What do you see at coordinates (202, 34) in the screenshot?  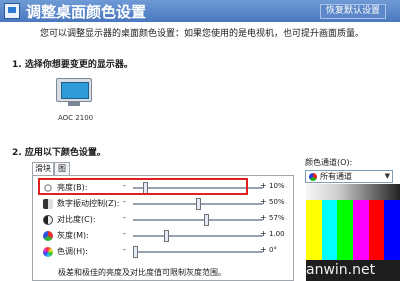 I see `intro-text: 您可以调整显示器的桌面颜色设置：如果您使用的是电视机，也可提升画面质量。` at bounding box center [202, 34].